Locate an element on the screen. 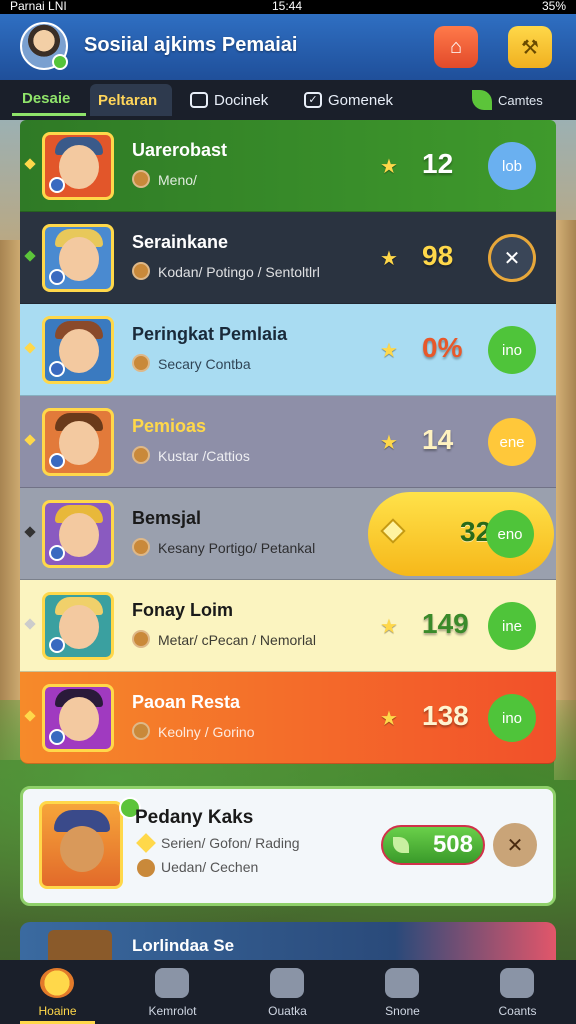  checkbox-icon: ✓ is located at coordinates (313, 100).